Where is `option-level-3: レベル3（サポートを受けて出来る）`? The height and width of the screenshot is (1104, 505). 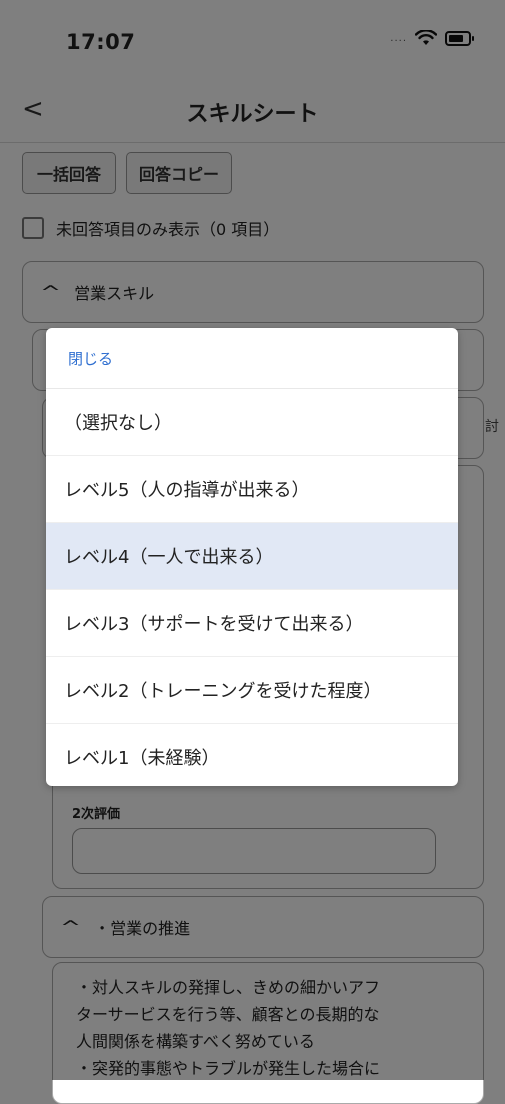
option-level-3: レベル3（サポートを受けて出来る） is located at coordinates (252, 623).